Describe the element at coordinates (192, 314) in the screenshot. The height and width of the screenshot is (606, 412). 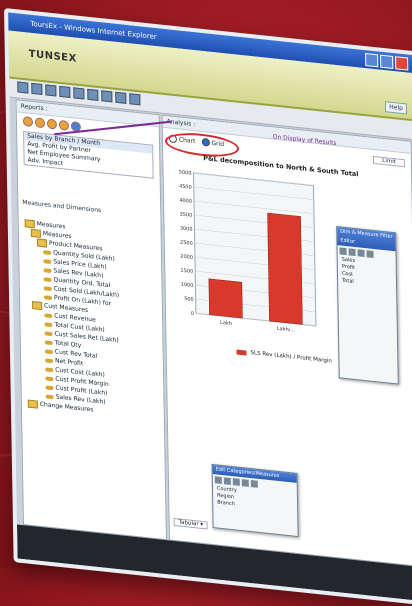
I see `y-tick-label: 0` at that location.